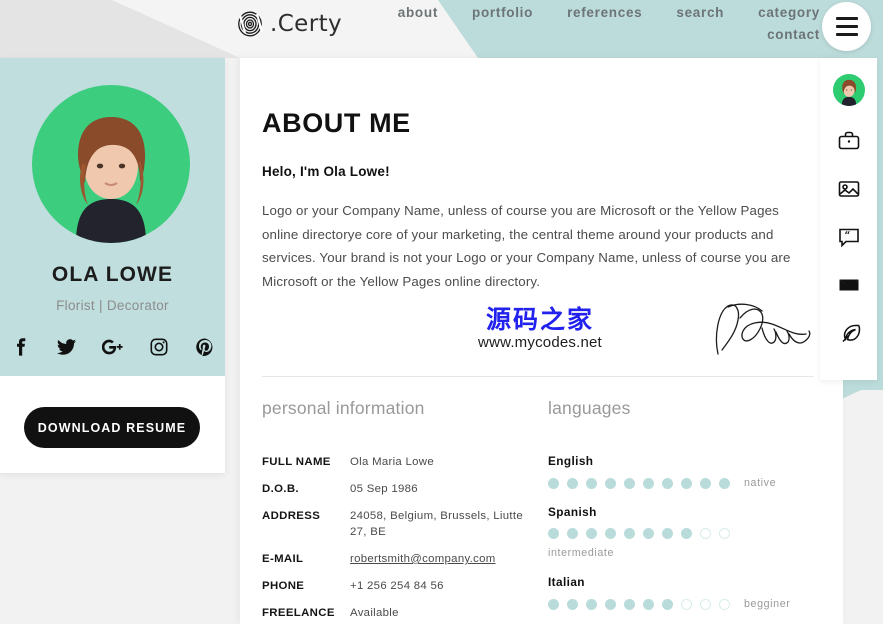  Describe the element at coordinates (374, 613) in the screenshot. I see `info-value-freelance: Available` at that location.